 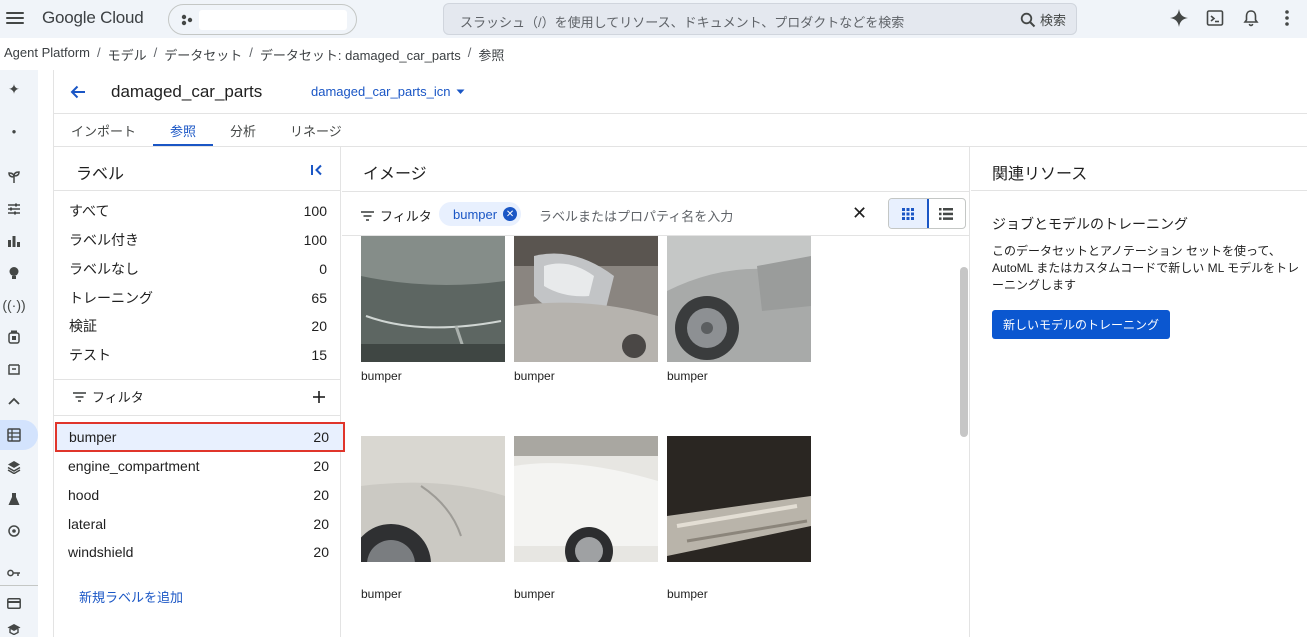 What do you see at coordinates (19, 585) in the screenshot?
I see `rail-divider` at bounding box center [19, 585].